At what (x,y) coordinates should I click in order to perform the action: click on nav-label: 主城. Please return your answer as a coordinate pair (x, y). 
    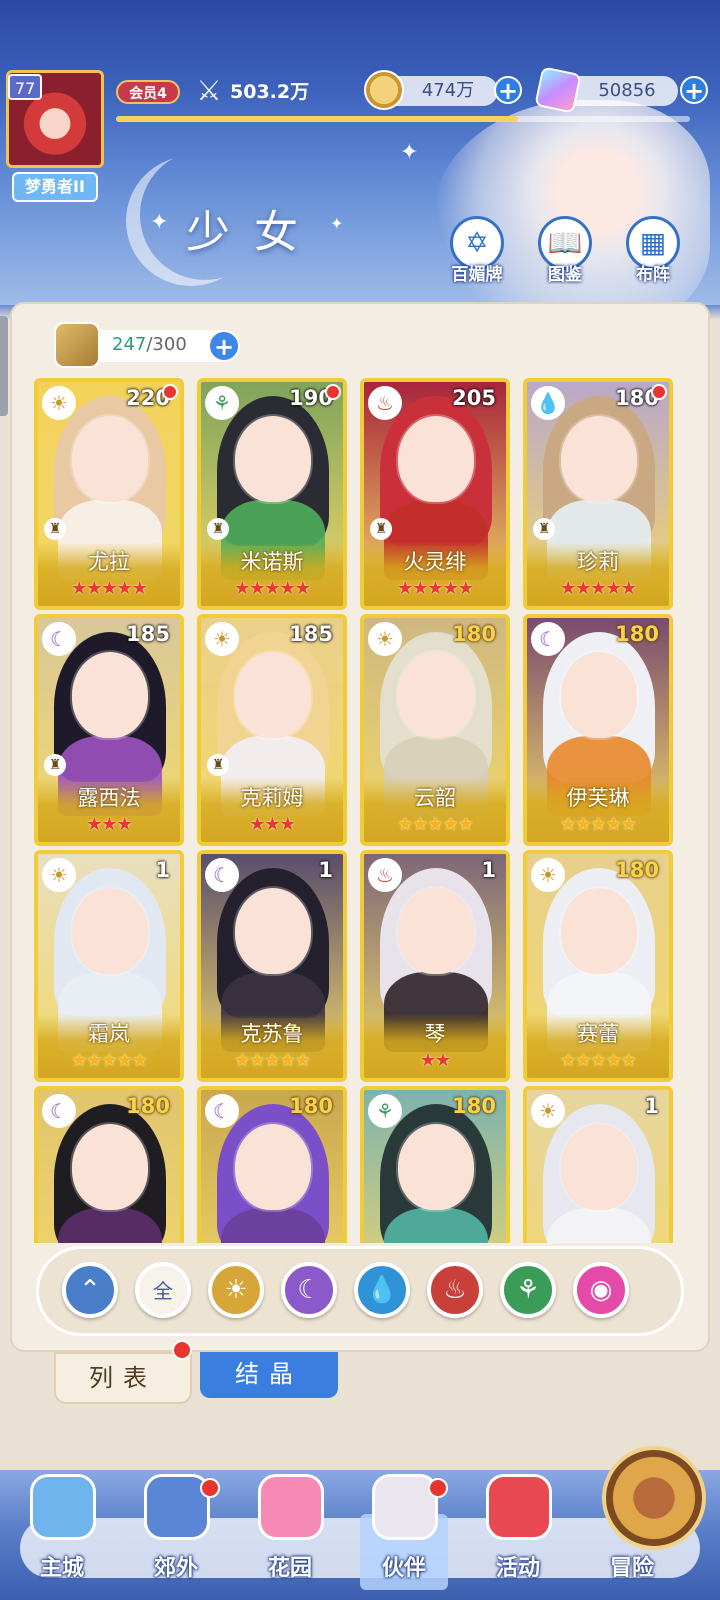
    Looking at the image, I should click on (61, 1568).